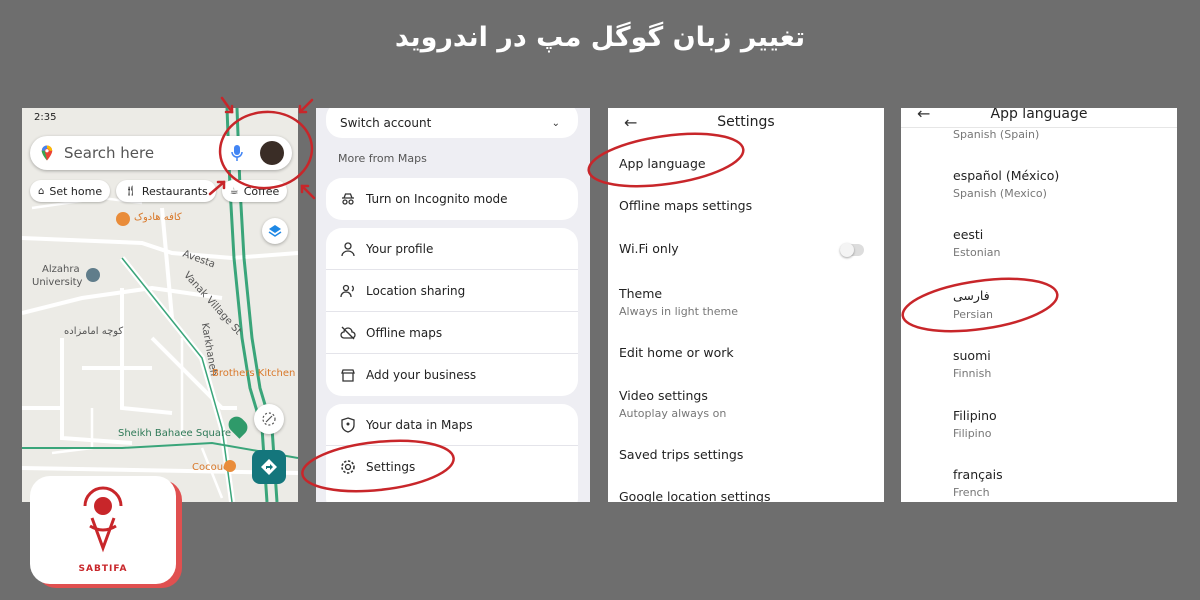 The height and width of the screenshot is (600, 1200). I want to click on directions-icon, so click(269, 467).